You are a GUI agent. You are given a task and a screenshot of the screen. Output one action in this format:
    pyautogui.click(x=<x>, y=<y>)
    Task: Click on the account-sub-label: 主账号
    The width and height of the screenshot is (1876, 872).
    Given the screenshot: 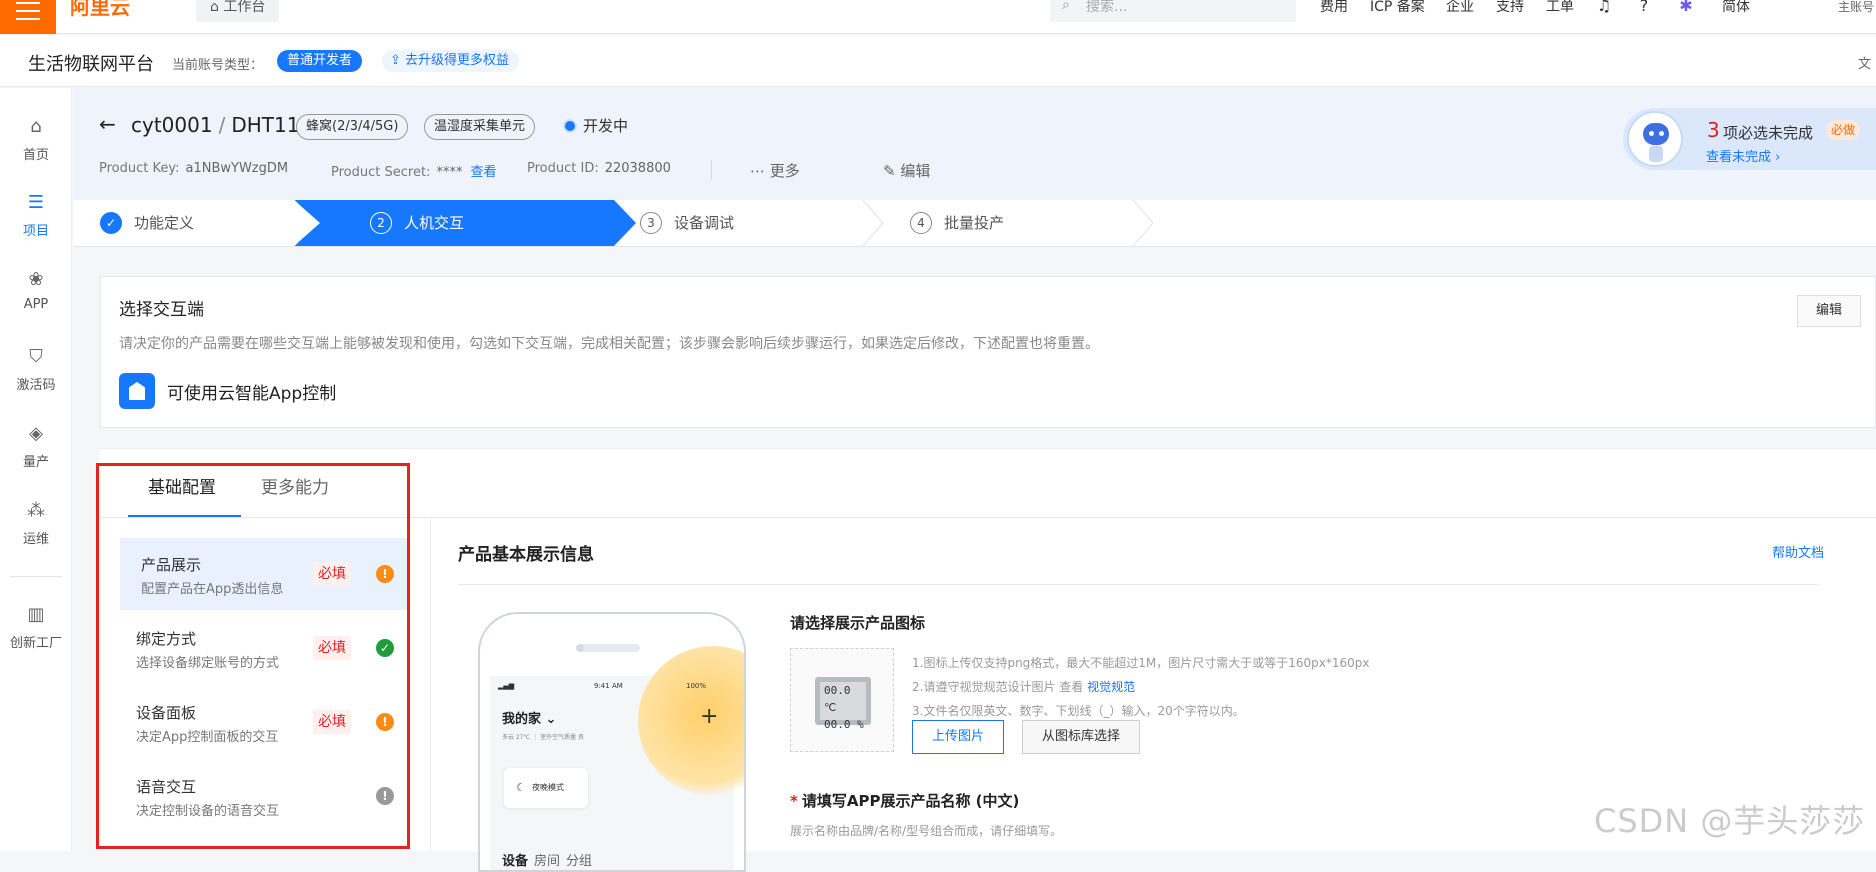 What is the action you would take?
    pyautogui.click(x=1855, y=7)
    